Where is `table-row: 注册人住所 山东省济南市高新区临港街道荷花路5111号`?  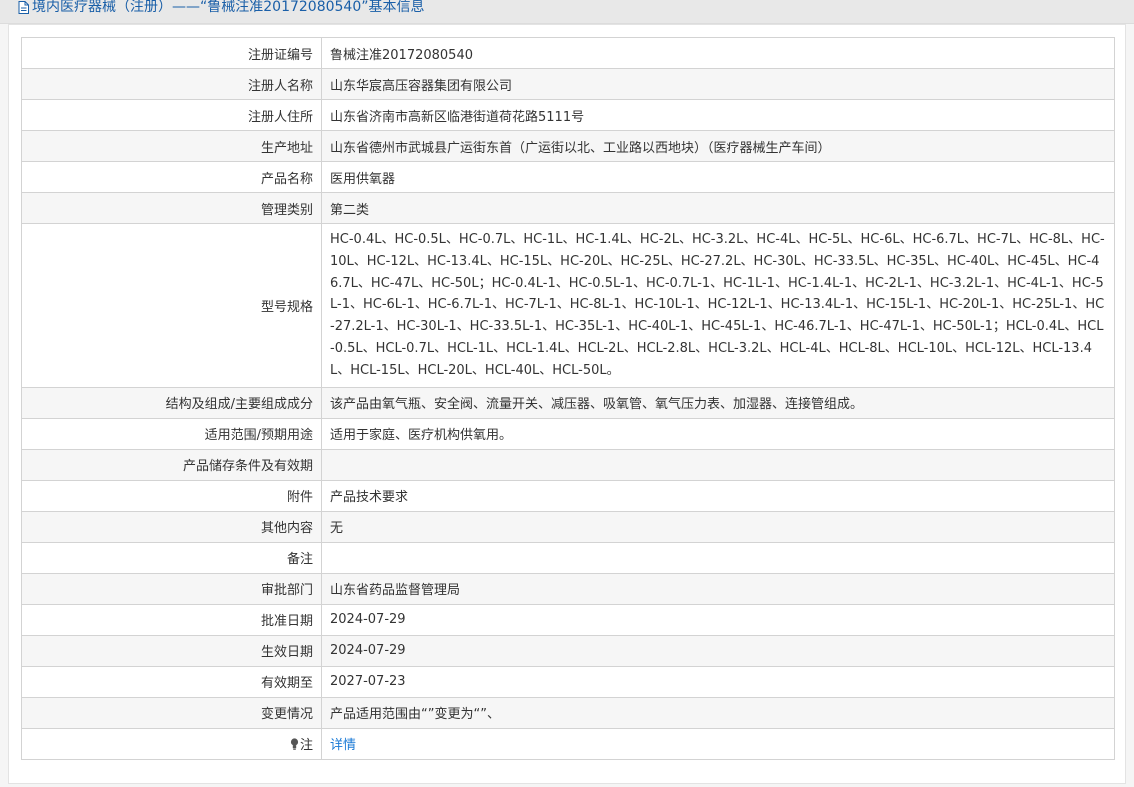
table-row: 注册人住所 山东省济南市高新区临港街道荷花路5111号 is located at coordinates (568, 115).